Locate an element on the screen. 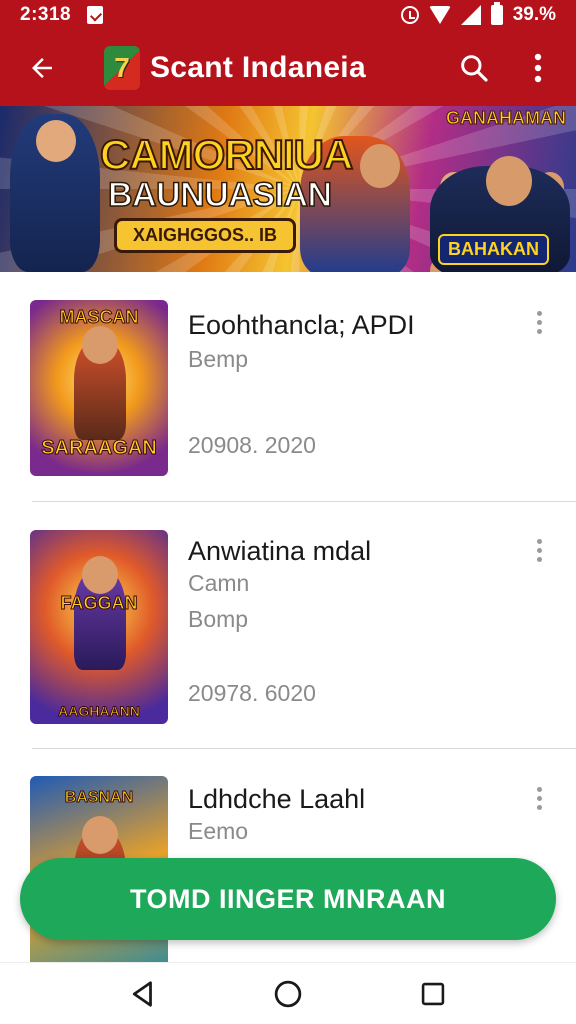 This screenshot has width=576, height=1024. app-bar: 7 Scant Indaneia is located at coordinates (288, 68).